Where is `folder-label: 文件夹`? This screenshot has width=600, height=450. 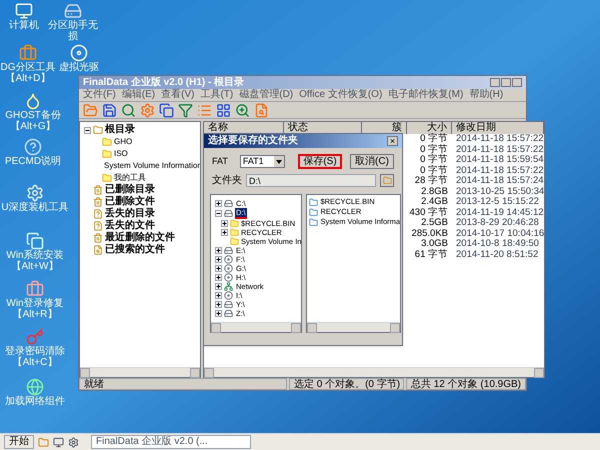
folder-label: 文件夹 is located at coordinates (227, 181).